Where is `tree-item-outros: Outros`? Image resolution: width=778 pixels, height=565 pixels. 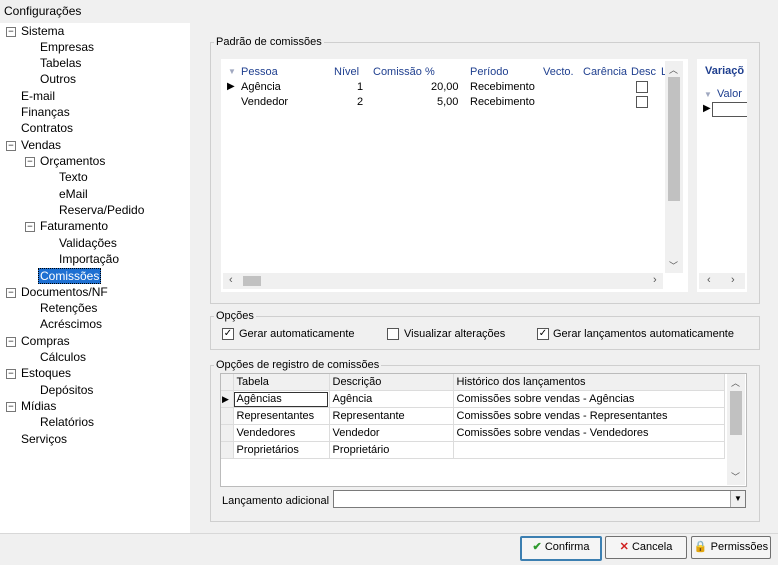
tree-item-outros: Outros is located at coordinates (58, 79).